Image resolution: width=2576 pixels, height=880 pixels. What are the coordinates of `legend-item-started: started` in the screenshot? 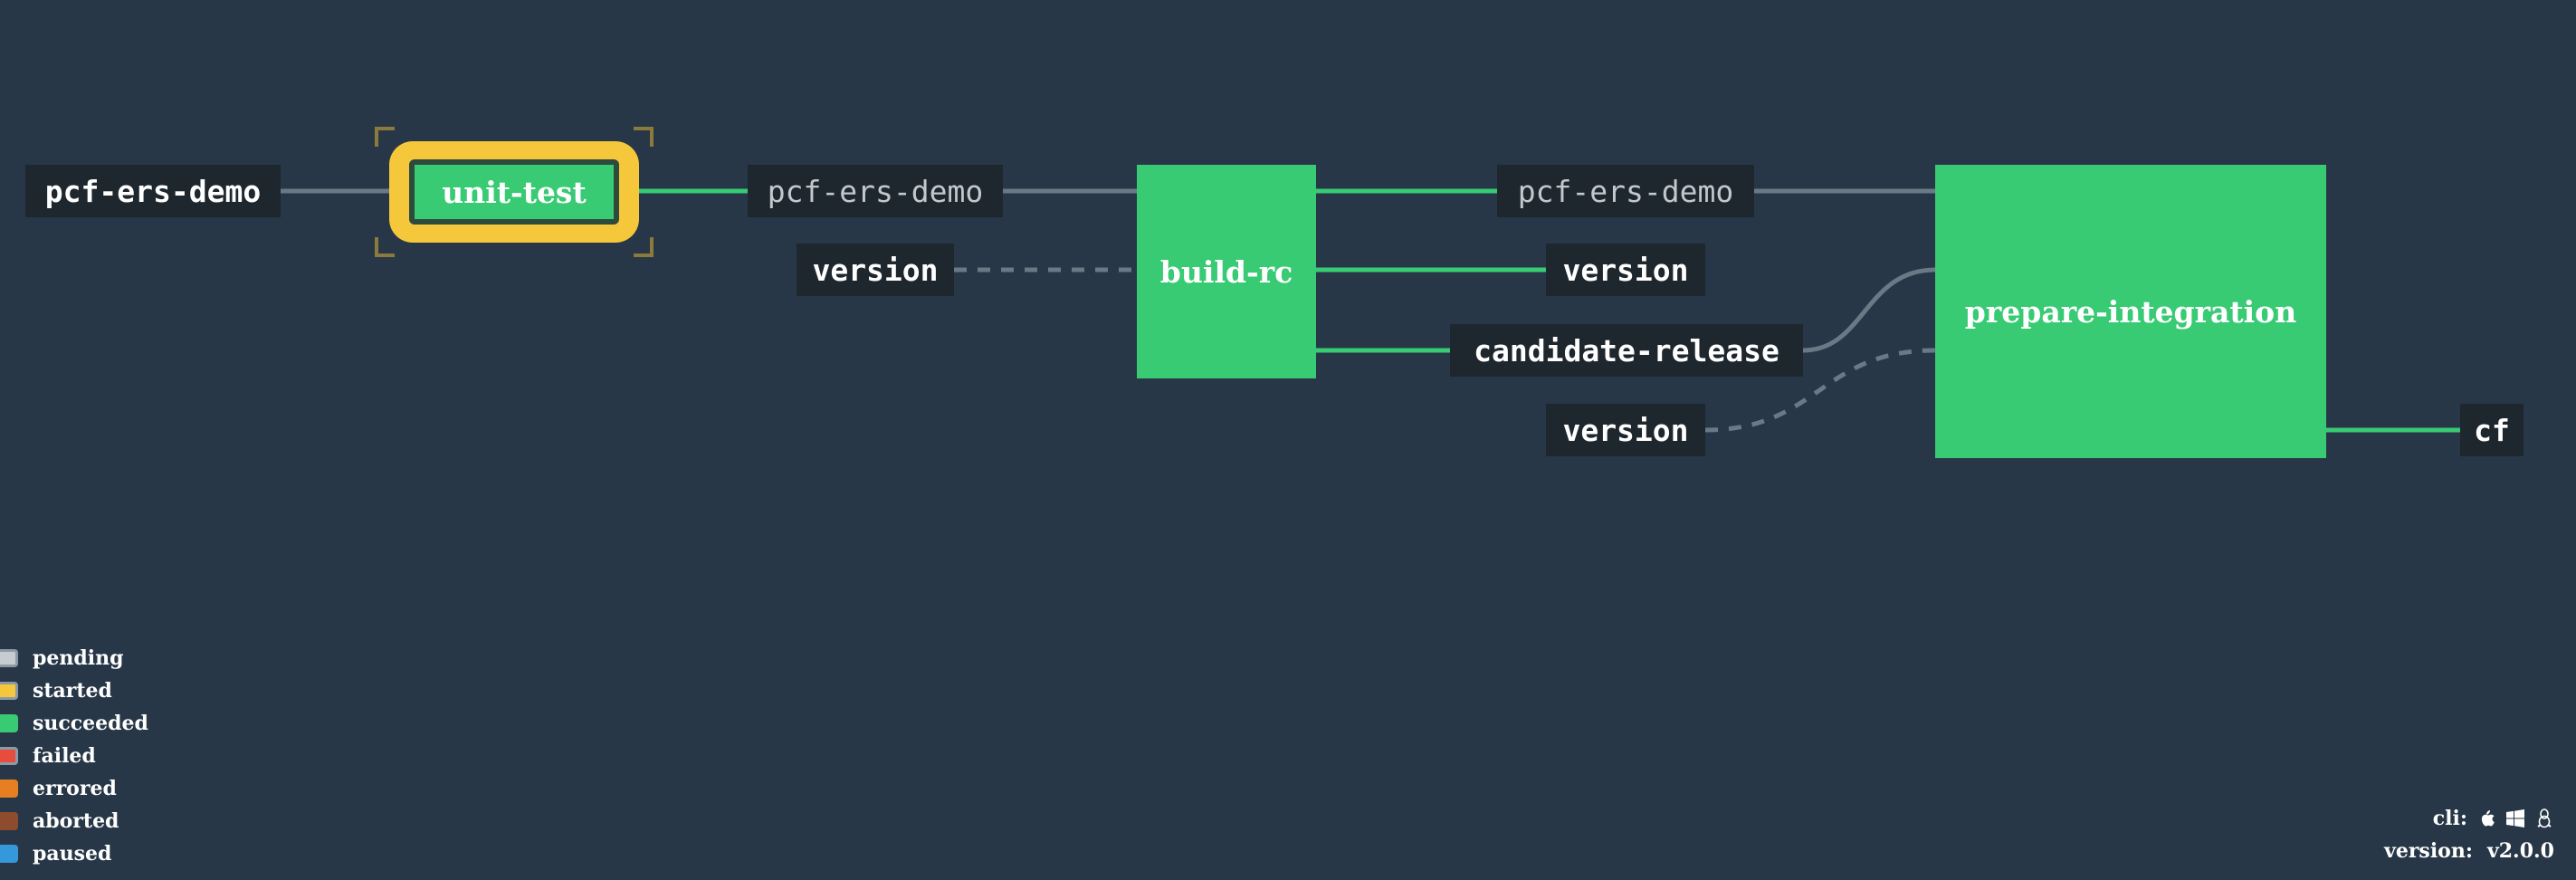 It's located at (56, 690).